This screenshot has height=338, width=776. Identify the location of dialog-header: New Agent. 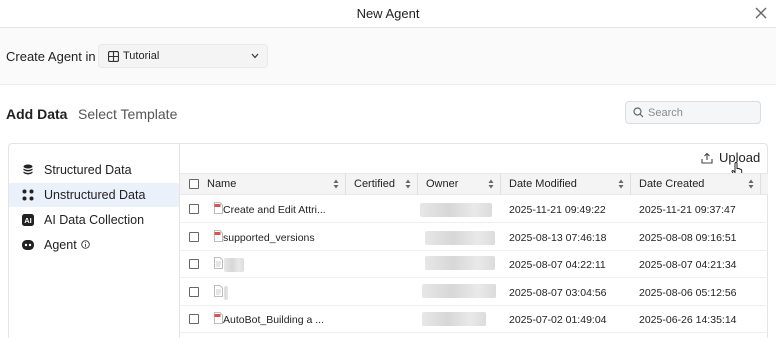
(388, 14).